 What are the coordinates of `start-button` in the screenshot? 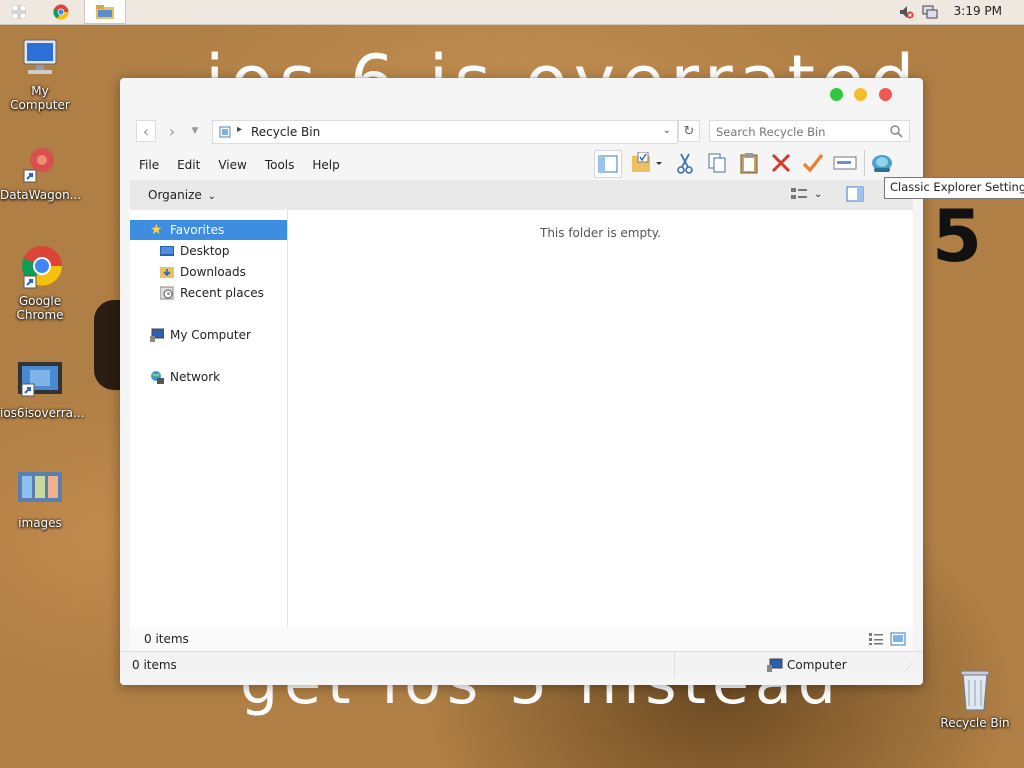 It's located at (19, 12).